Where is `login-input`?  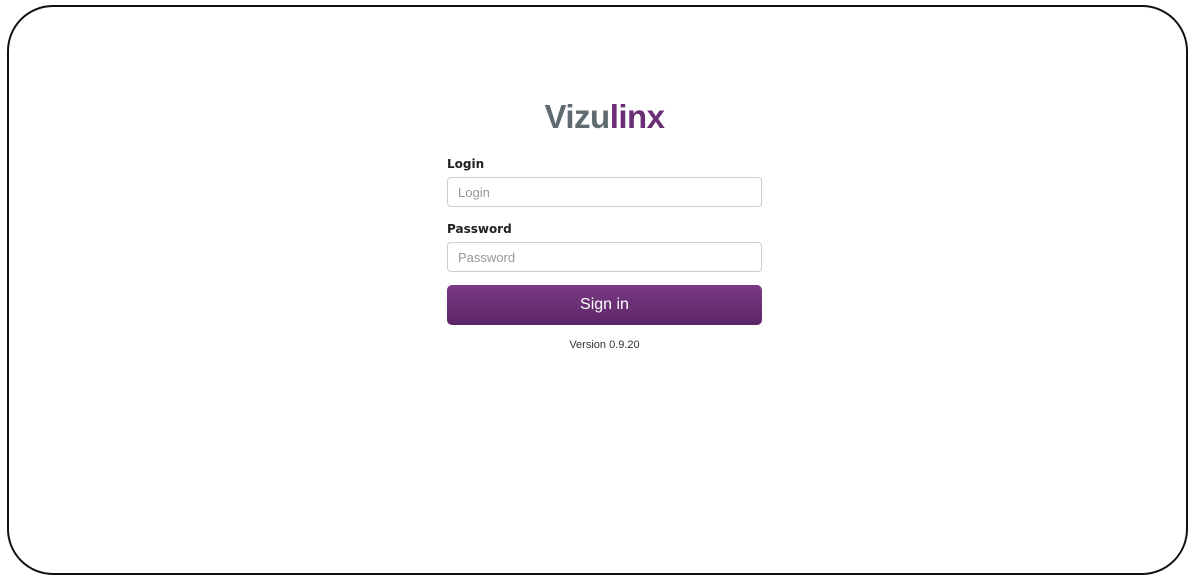
login-input is located at coordinates (604, 192).